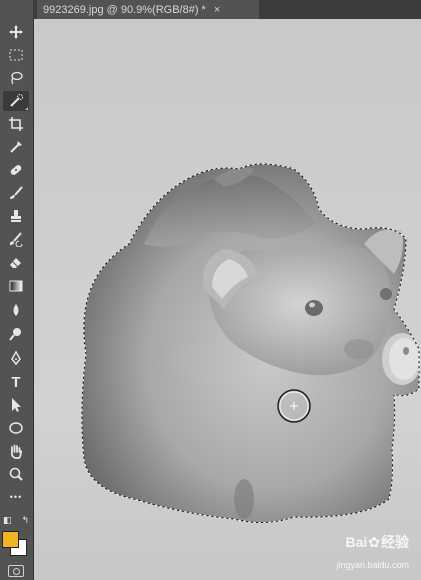 Image resolution: width=421 pixels, height=580 pixels. Describe the element at coordinates (374, 541) in the screenshot. I see `paw-logo-icon: ✿` at that location.